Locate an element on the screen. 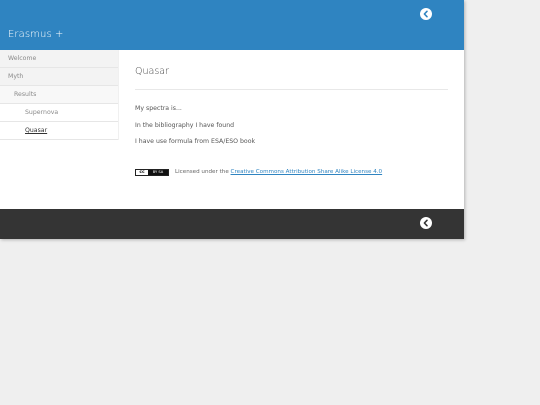 The image size is (540, 405). cc-badge-left: cc is located at coordinates (142, 172).